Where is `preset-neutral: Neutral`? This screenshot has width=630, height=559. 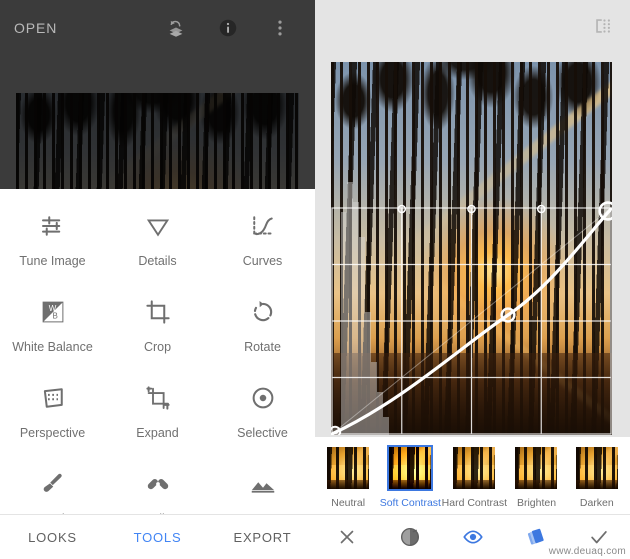
preset-neutral: Neutral is located at coordinates (348, 477).